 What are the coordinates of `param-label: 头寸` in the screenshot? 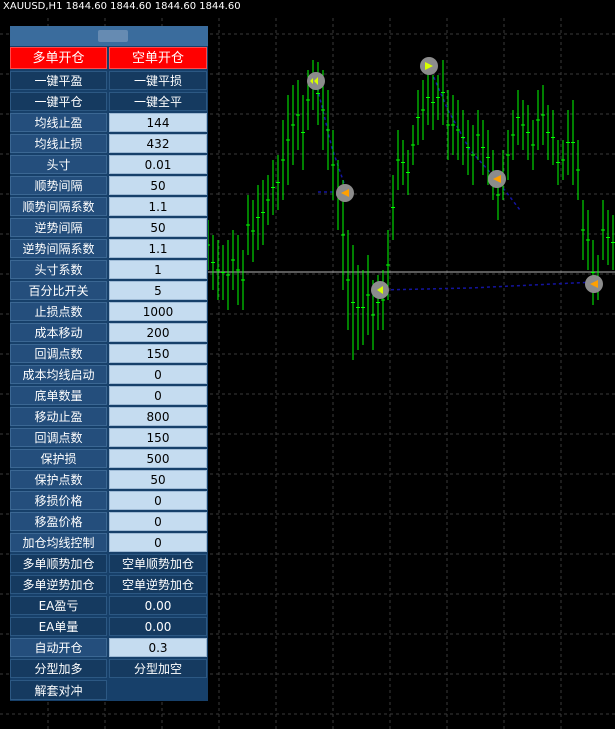 It's located at (58, 164).